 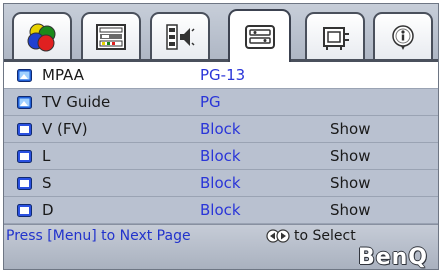 I want to click on select-hint: to Select, so click(x=311, y=236).